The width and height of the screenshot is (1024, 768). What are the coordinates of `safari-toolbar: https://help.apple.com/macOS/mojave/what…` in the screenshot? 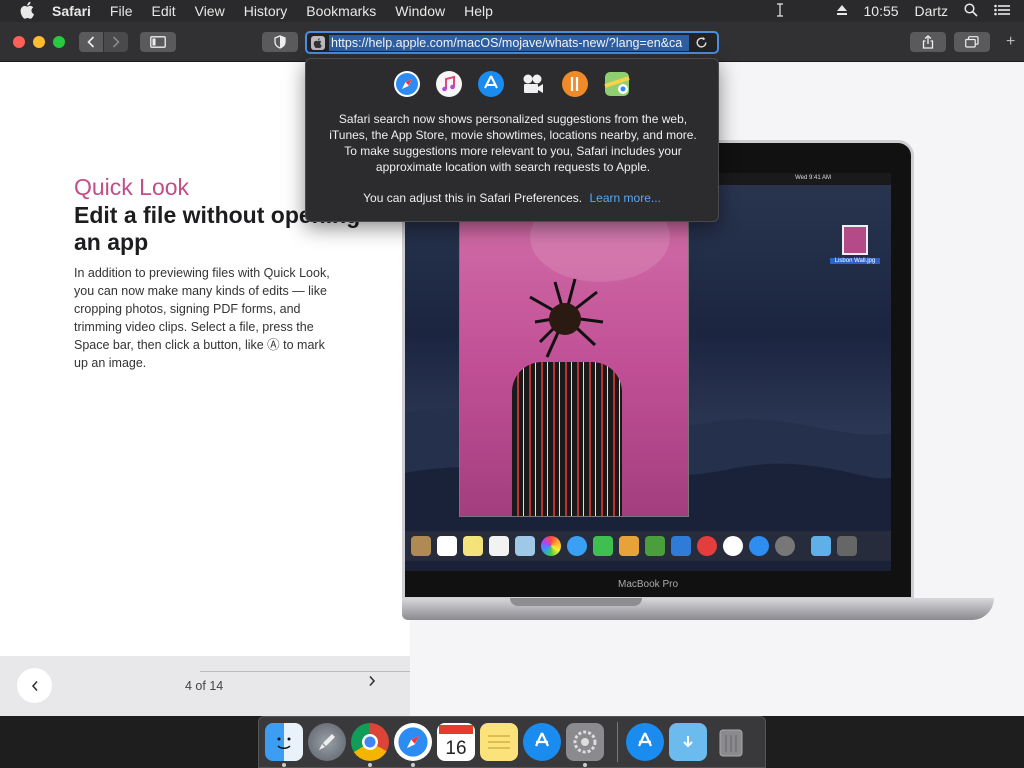 It's located at (512, 42).